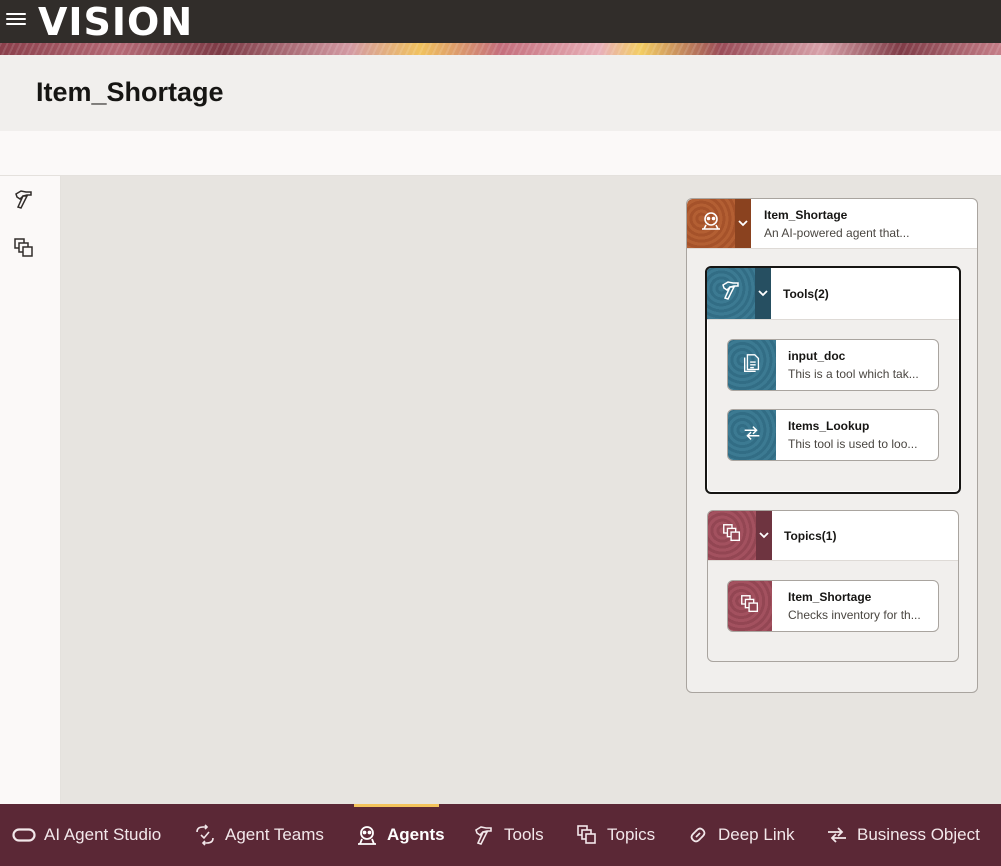  I want to click on tools-collapse-toggle, so click(763, 293).